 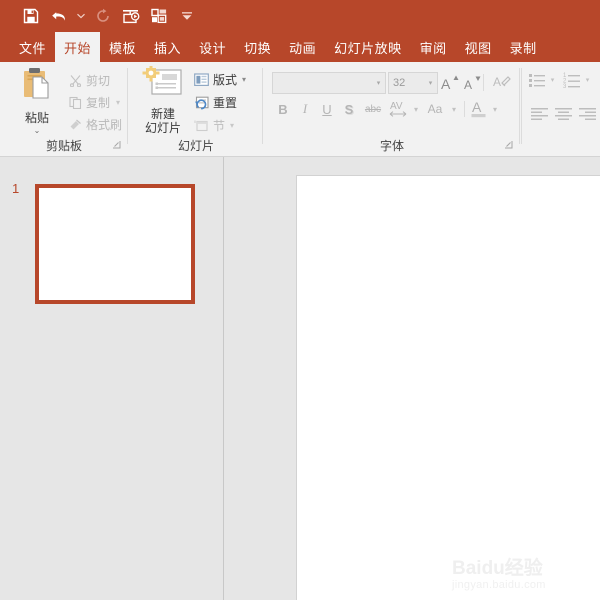 What do you see at coordinates (368, 47) in the screenshot?
I see `tab-slideshow: 幻灯片放映` at bounding box center [368, 47].